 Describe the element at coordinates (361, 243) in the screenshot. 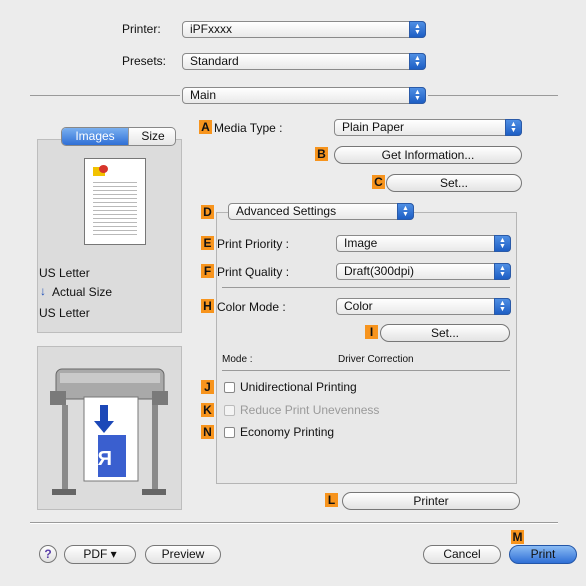

I see `print-priority-value: Image` at that location.